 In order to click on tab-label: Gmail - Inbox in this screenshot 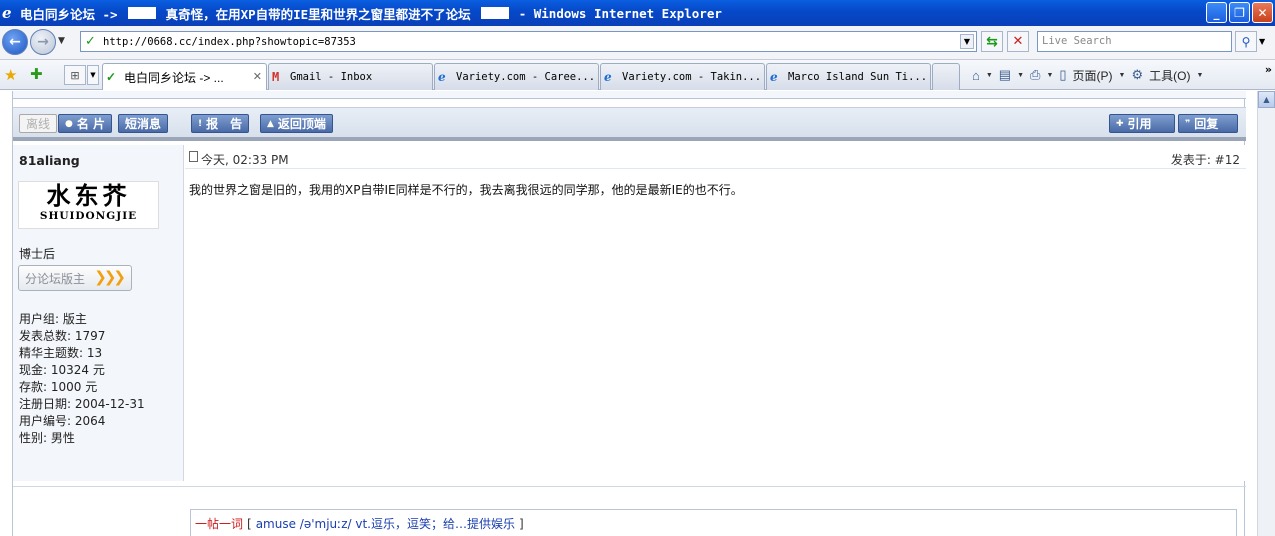, I will do `click(331, 77)`.